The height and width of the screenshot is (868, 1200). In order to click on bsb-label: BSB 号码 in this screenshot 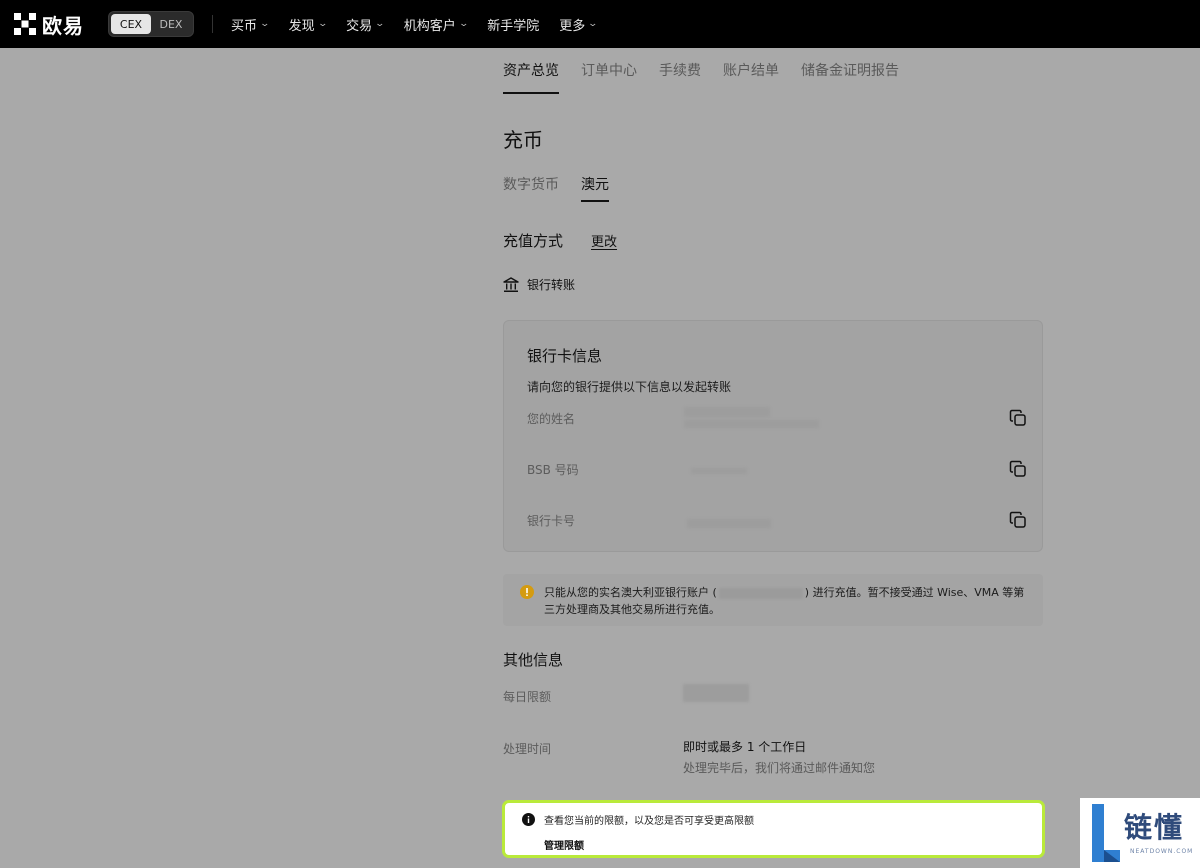, I will do `click(553, 470)`.